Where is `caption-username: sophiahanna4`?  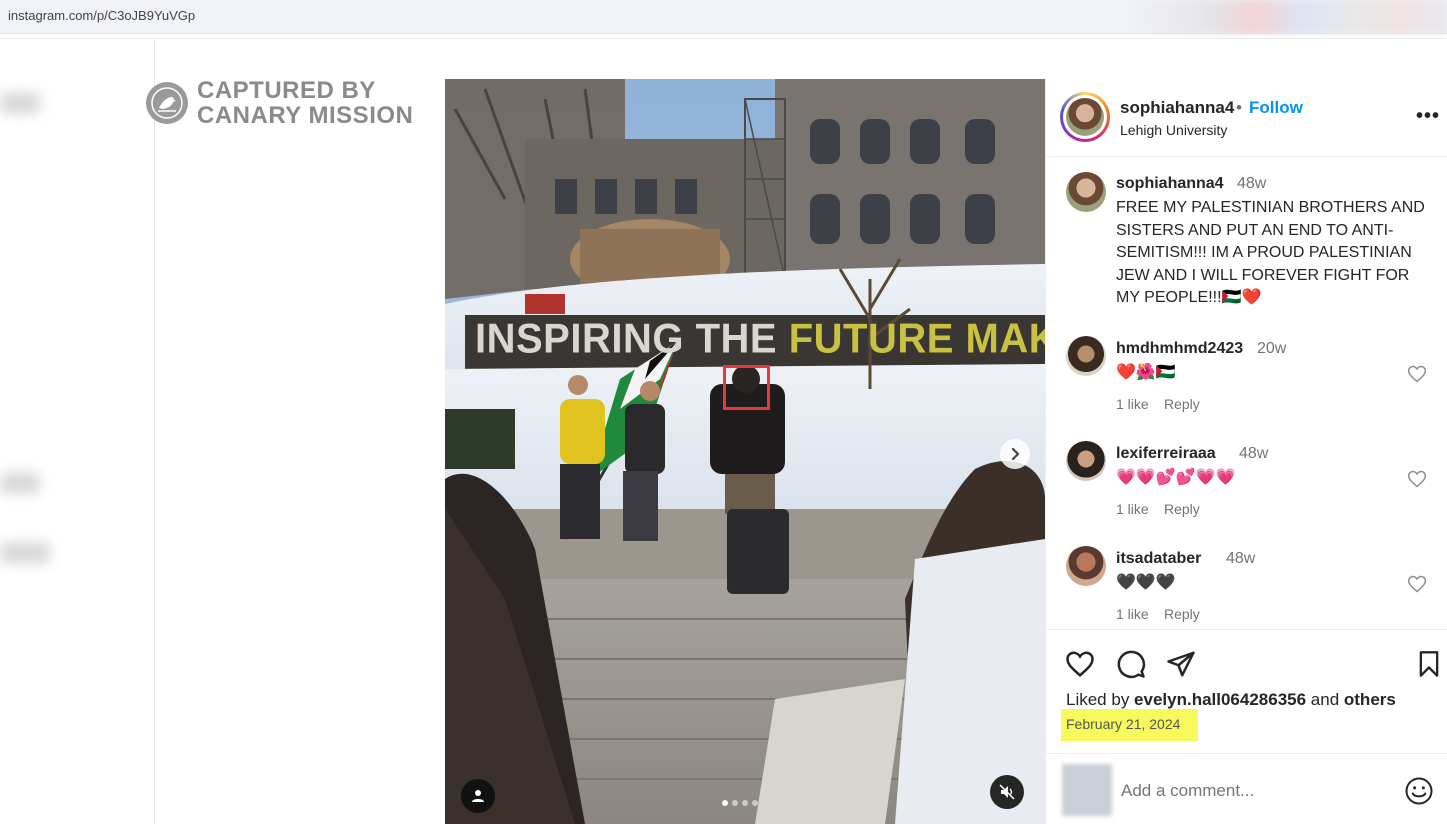
caption-username: sophiahanna4 is located at coordinates (1170, 184).